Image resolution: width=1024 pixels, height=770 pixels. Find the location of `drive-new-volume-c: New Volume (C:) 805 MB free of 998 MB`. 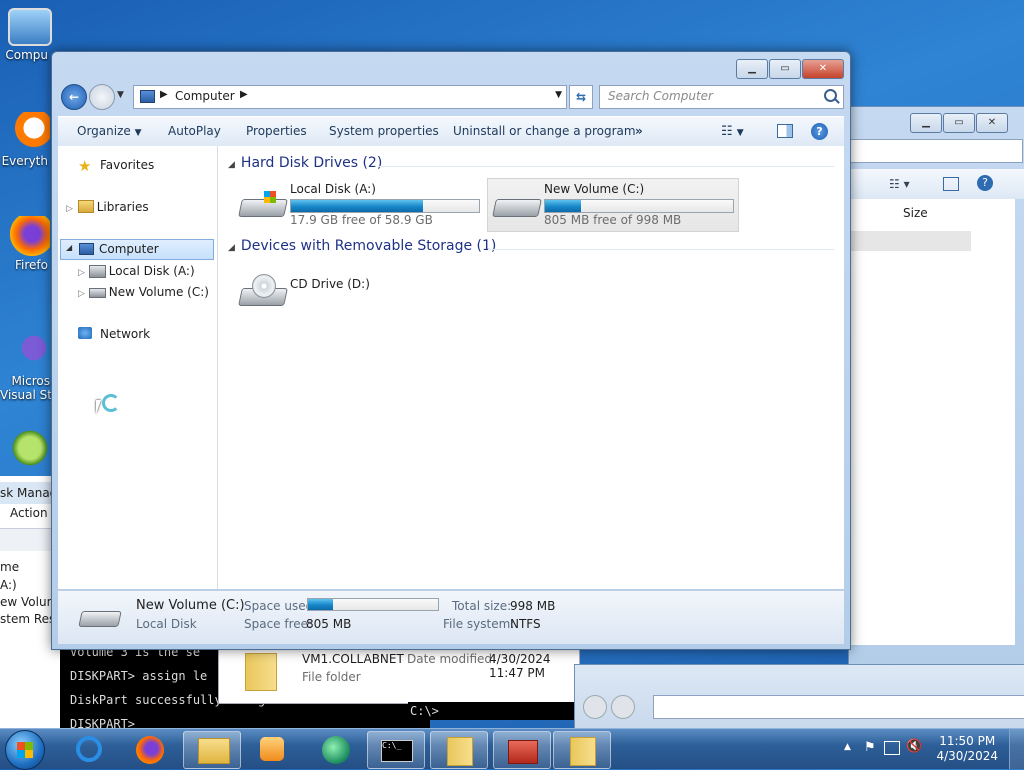

drive-new-volume-c: New Volume (C:) 805 MB free of 998 MB is located at coordinates (613, 205).